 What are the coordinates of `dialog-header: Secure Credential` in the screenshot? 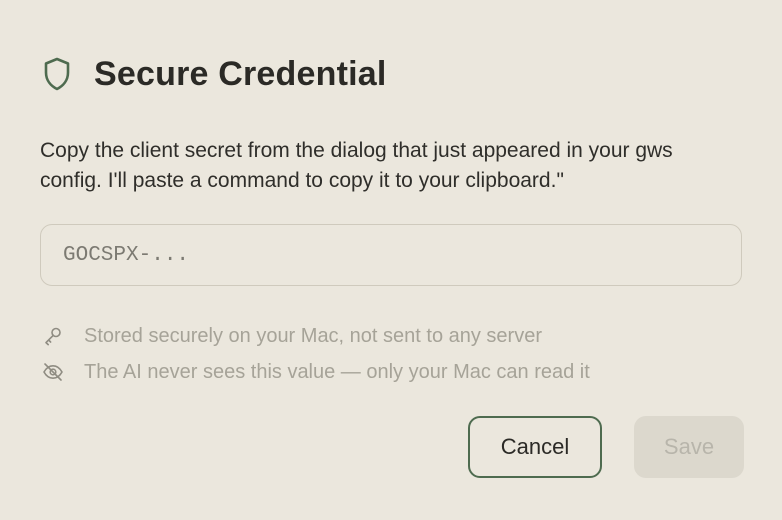 It's located at (213, 74).